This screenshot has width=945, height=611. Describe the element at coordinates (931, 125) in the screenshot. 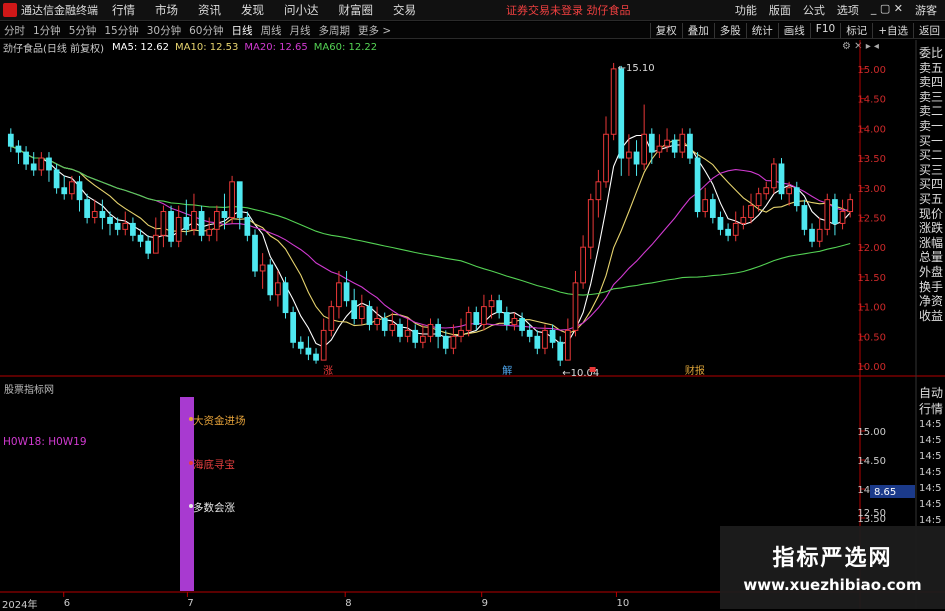

I see `quote-field-label: 卖一` at that location.